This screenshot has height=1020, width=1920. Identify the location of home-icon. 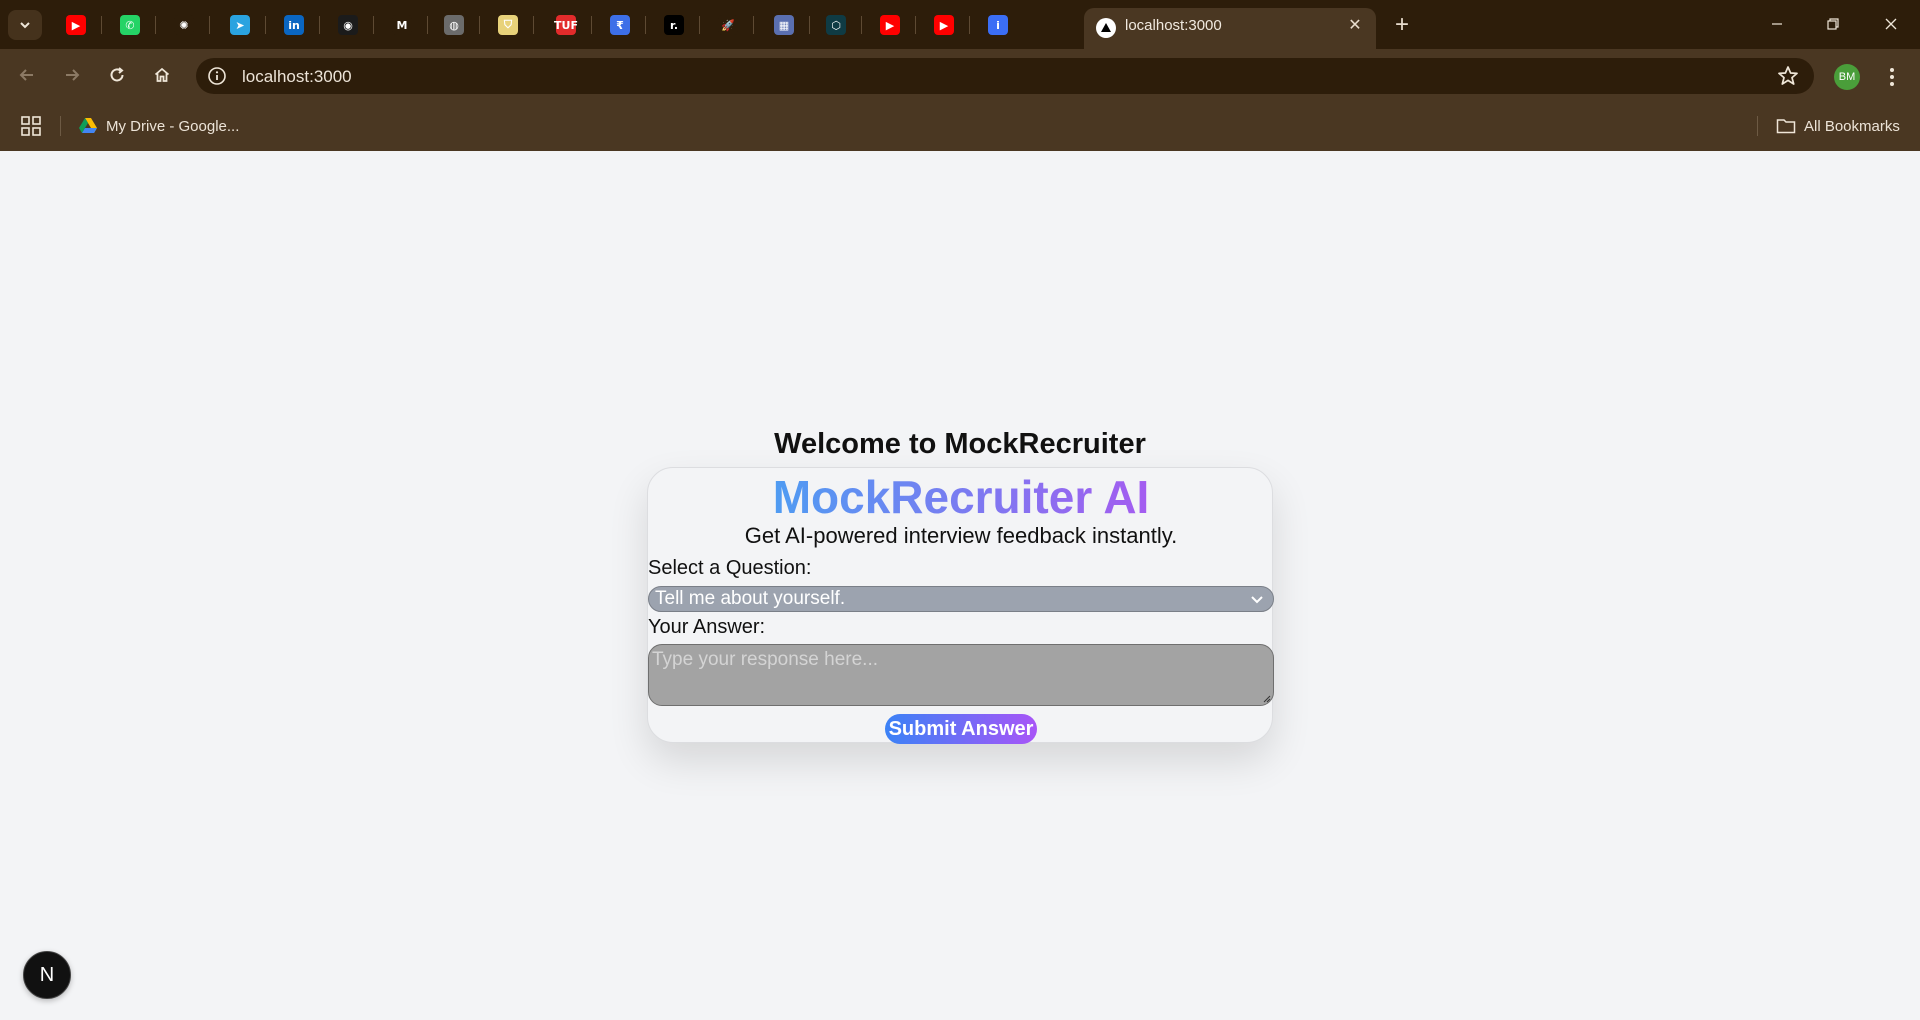
(162, 74).